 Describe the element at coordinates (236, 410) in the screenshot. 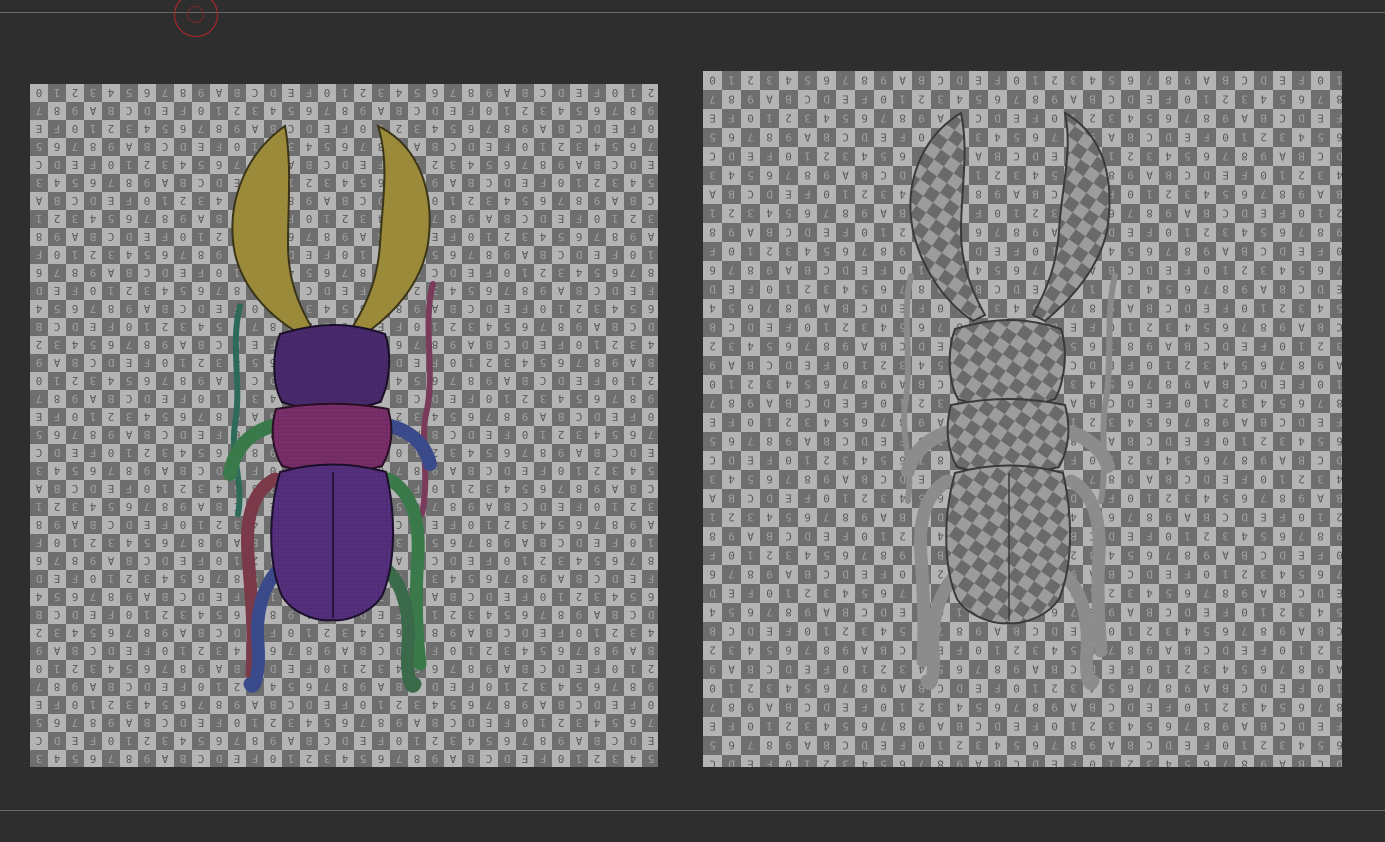

I see `antenna-left` at that location.